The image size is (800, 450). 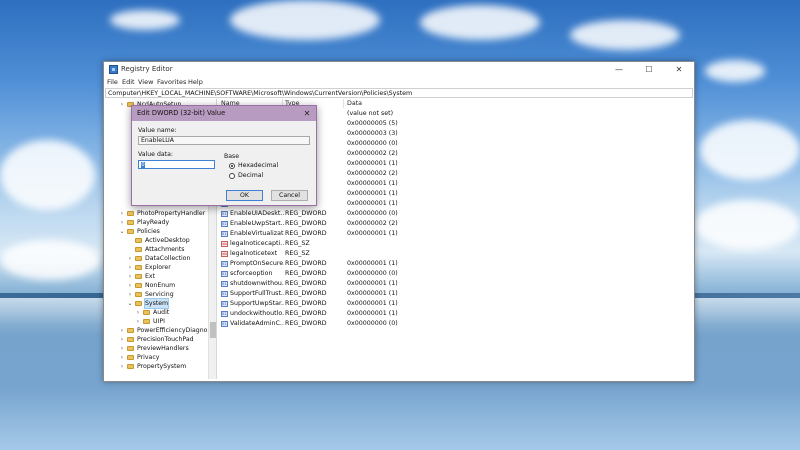 I want to click on tree-item: › Servicing, so click(x=156, y=294).